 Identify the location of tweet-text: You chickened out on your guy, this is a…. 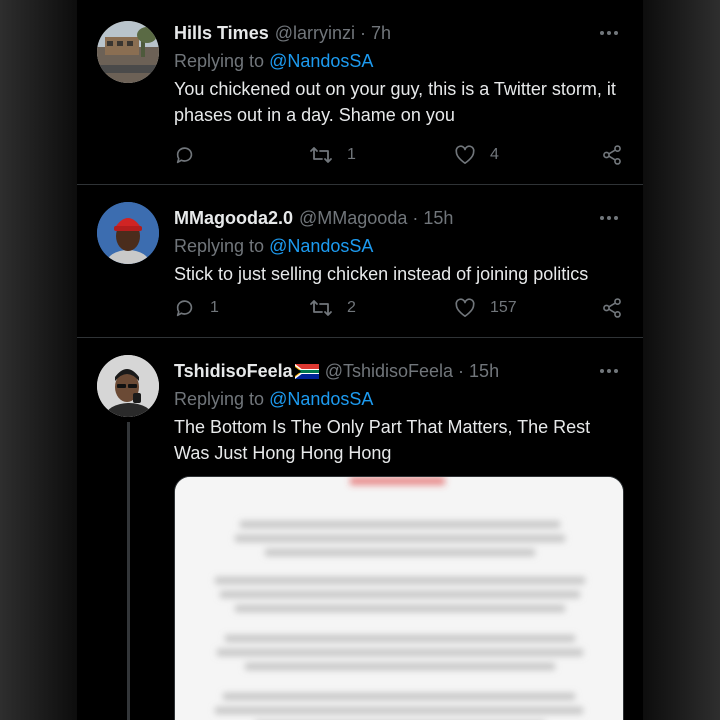
(395, 102).